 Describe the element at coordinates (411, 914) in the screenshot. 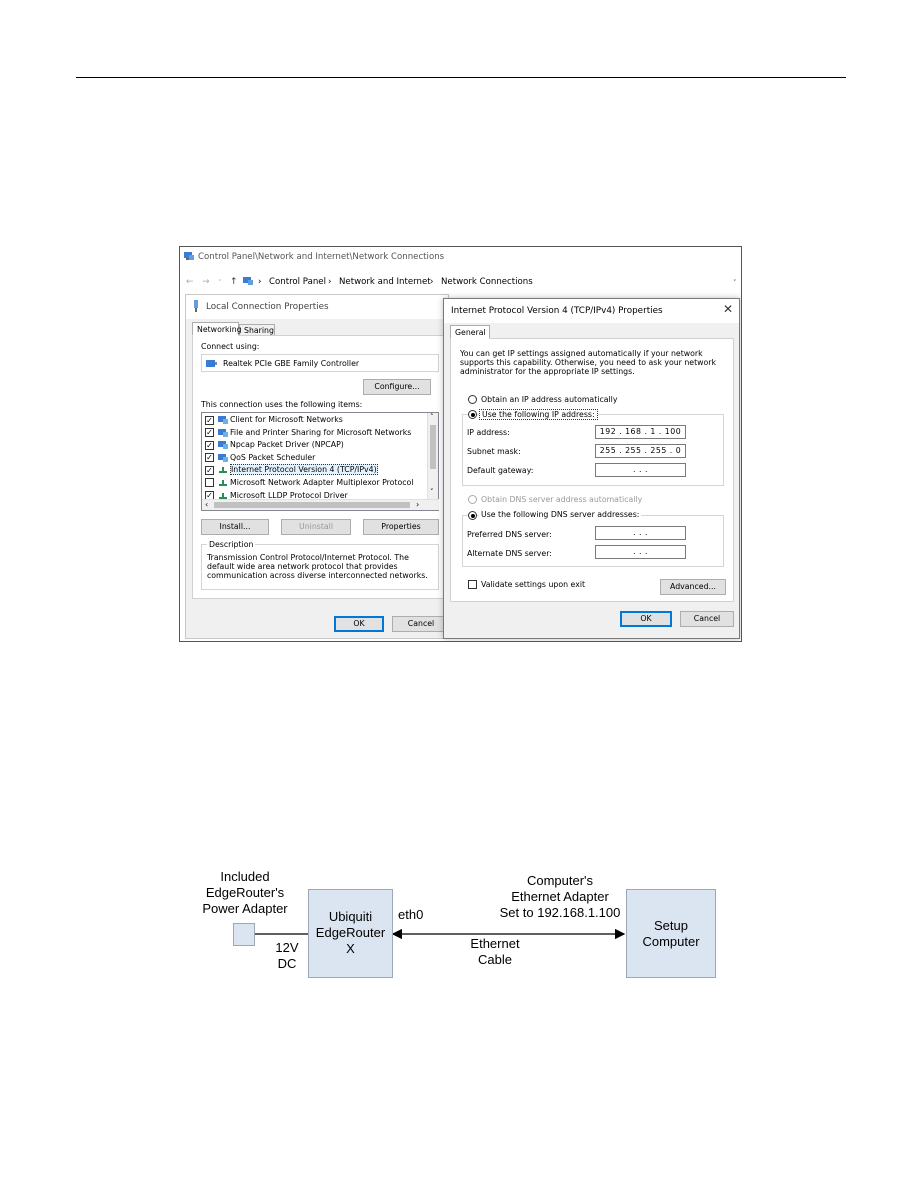

I see `eth0-label: eth0` at that location.